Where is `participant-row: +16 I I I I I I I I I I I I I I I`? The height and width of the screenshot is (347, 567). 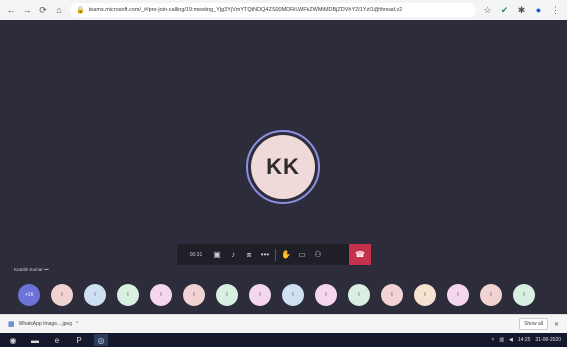
participant-row: +16 I I I I I I I I I I I I I I I is located at coordinates (292, 295).